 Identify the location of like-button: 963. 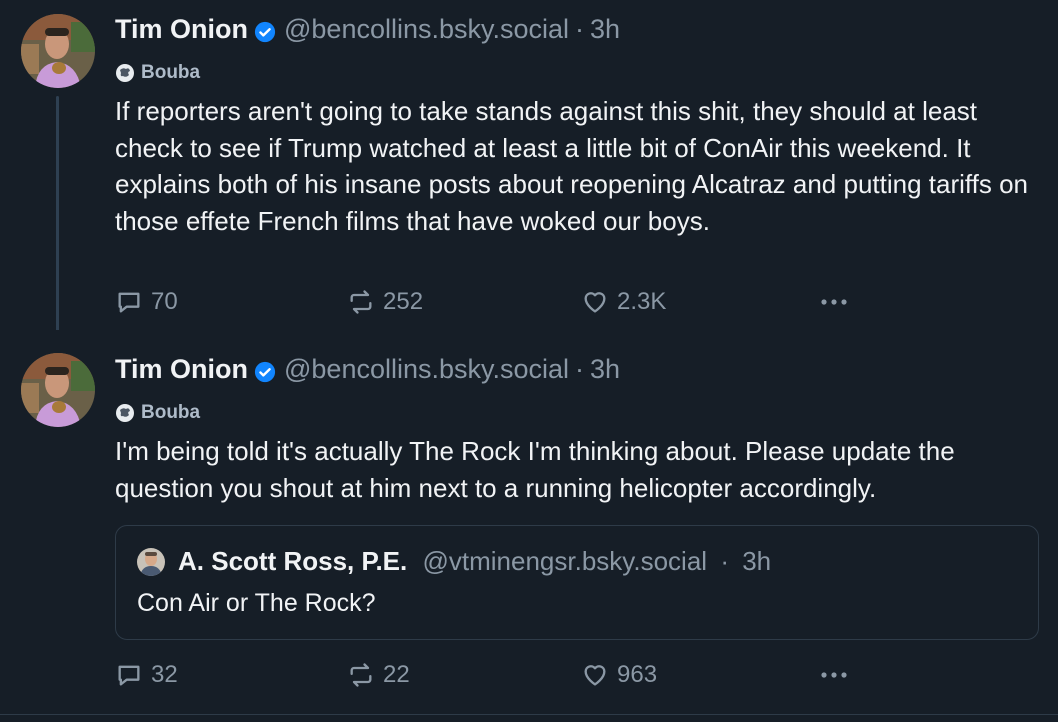
(619, 675).